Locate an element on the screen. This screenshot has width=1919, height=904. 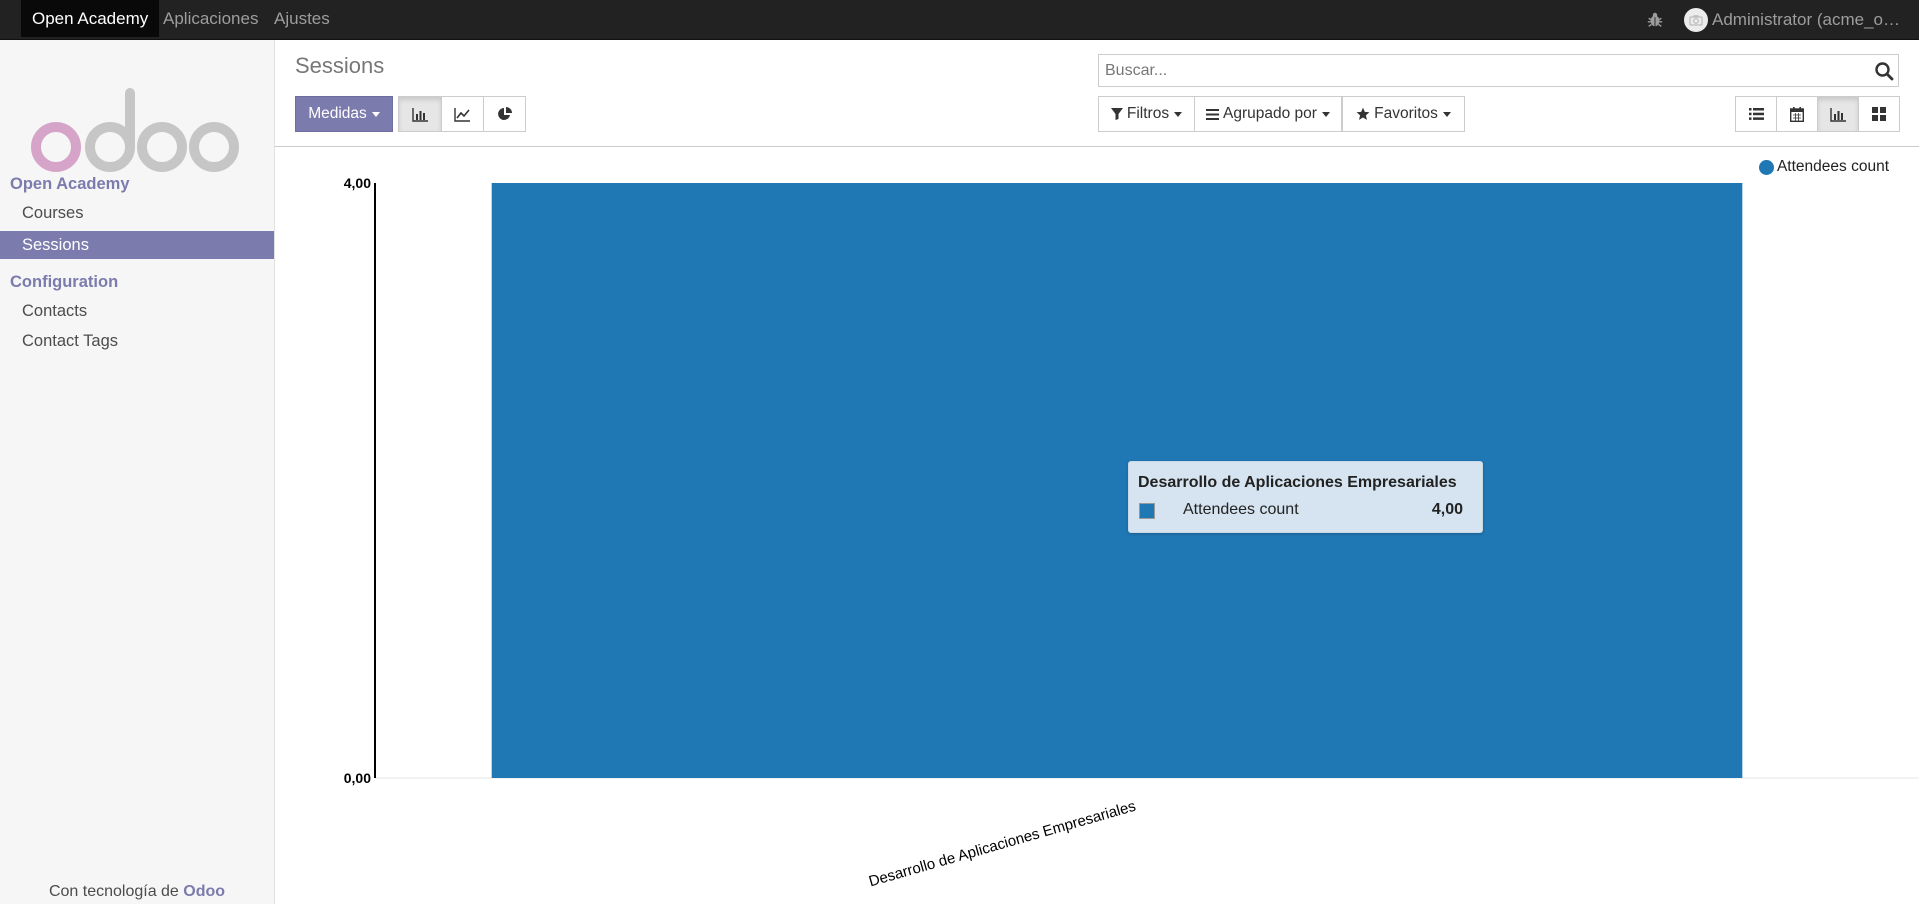
favorites-label: Favoritos is located at coordinates (1406, 113).